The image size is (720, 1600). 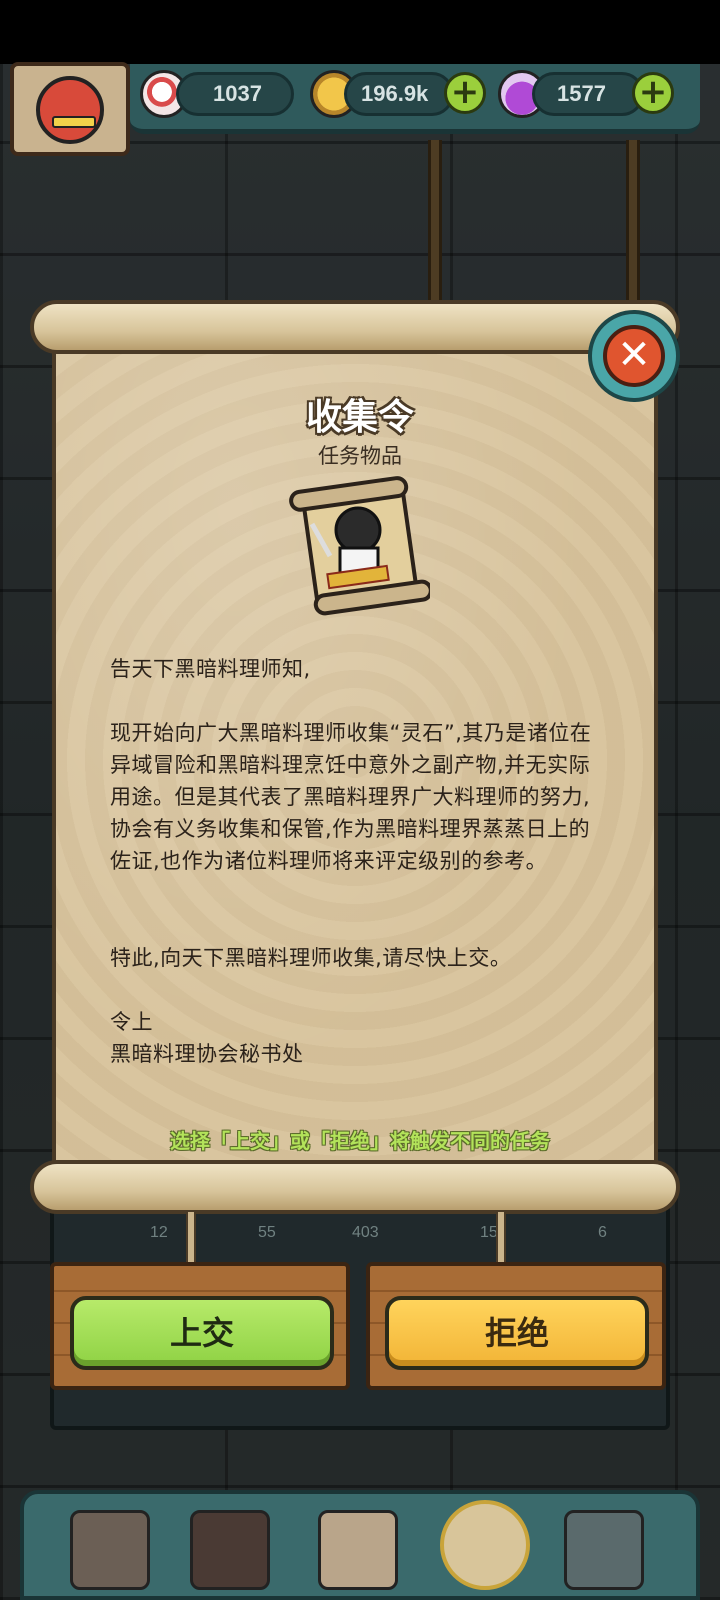 What do you see at coordinates (359, 546) in the screenshot?
I see `wanted-scroll-item-icon` at bounding box center [359, 546].